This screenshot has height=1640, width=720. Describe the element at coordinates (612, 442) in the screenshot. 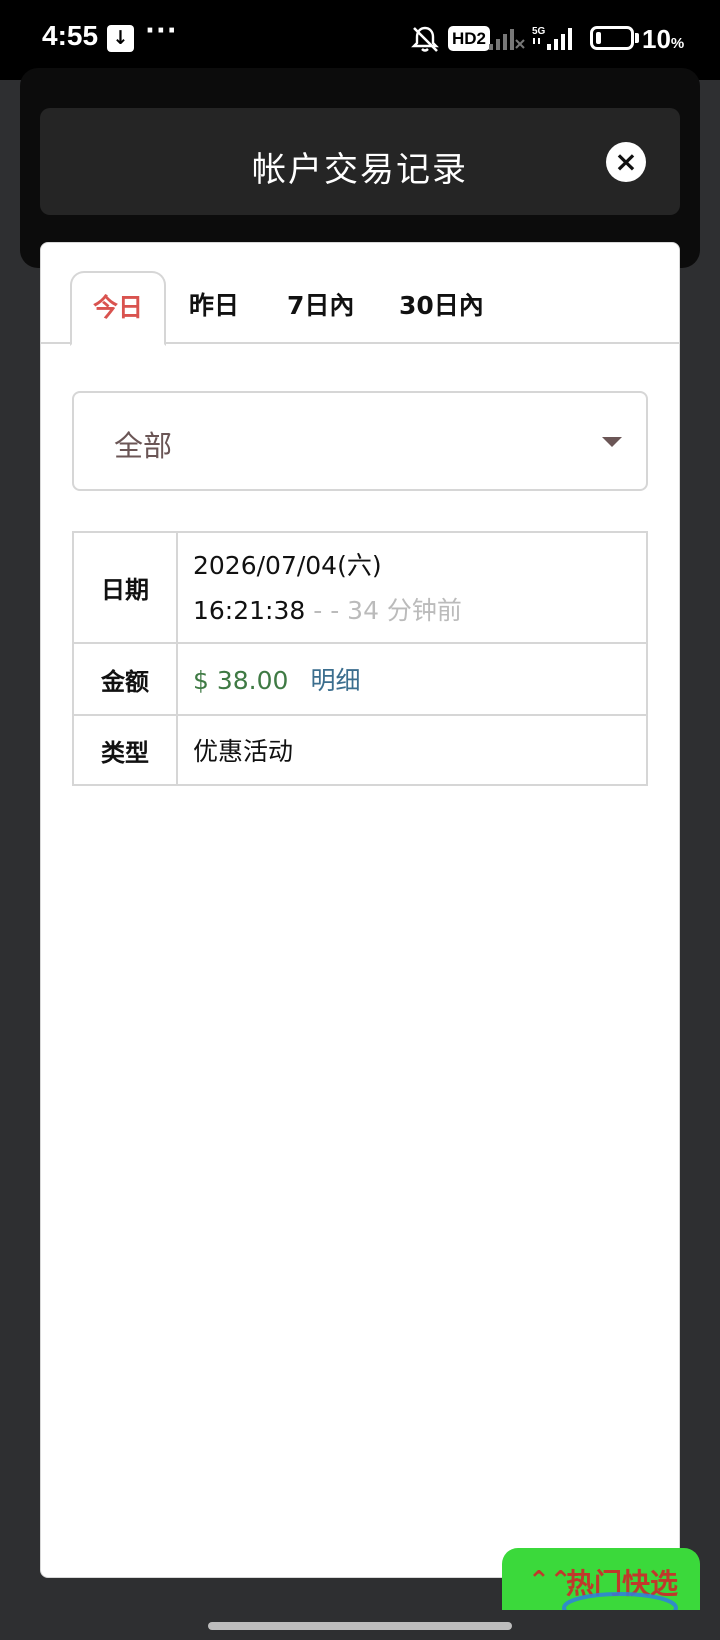

I see `caret-down-icon` at that location.